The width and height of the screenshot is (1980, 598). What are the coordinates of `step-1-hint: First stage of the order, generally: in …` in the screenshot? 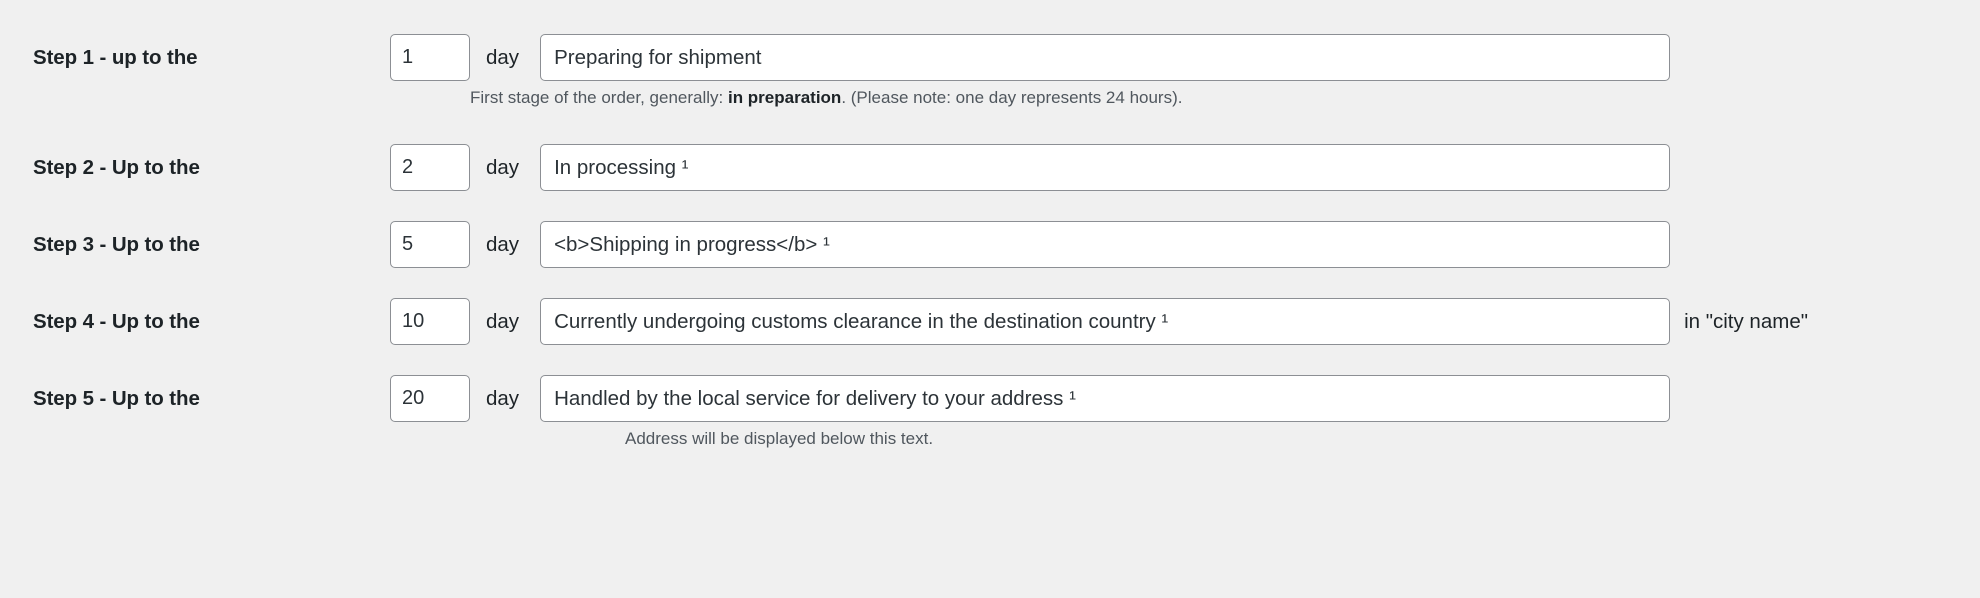 It's located at (1225, 98).